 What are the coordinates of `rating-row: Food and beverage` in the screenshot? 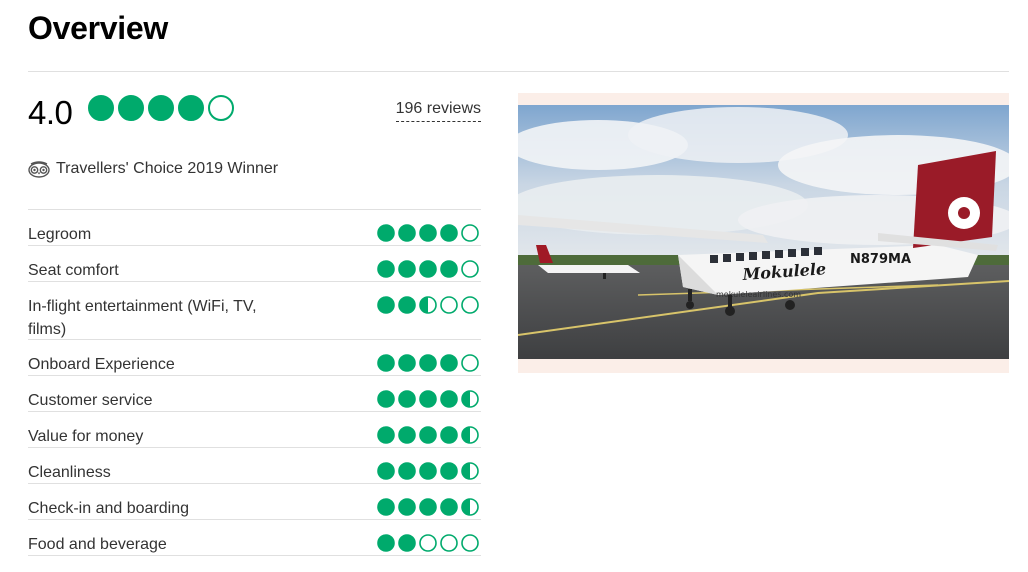 It's located at (254, 538).